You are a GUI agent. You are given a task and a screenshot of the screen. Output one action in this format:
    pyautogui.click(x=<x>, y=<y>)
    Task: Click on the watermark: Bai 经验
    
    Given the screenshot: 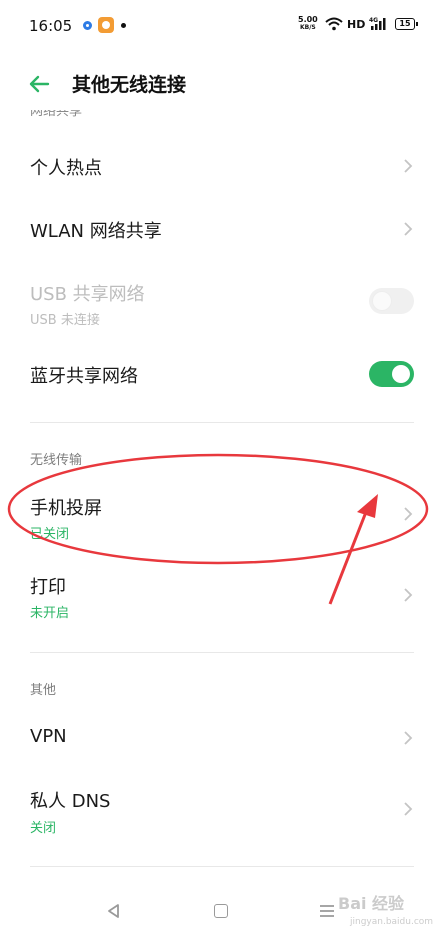 What is the action you would take?
    pyautogui.click(x=371, y=903)
    